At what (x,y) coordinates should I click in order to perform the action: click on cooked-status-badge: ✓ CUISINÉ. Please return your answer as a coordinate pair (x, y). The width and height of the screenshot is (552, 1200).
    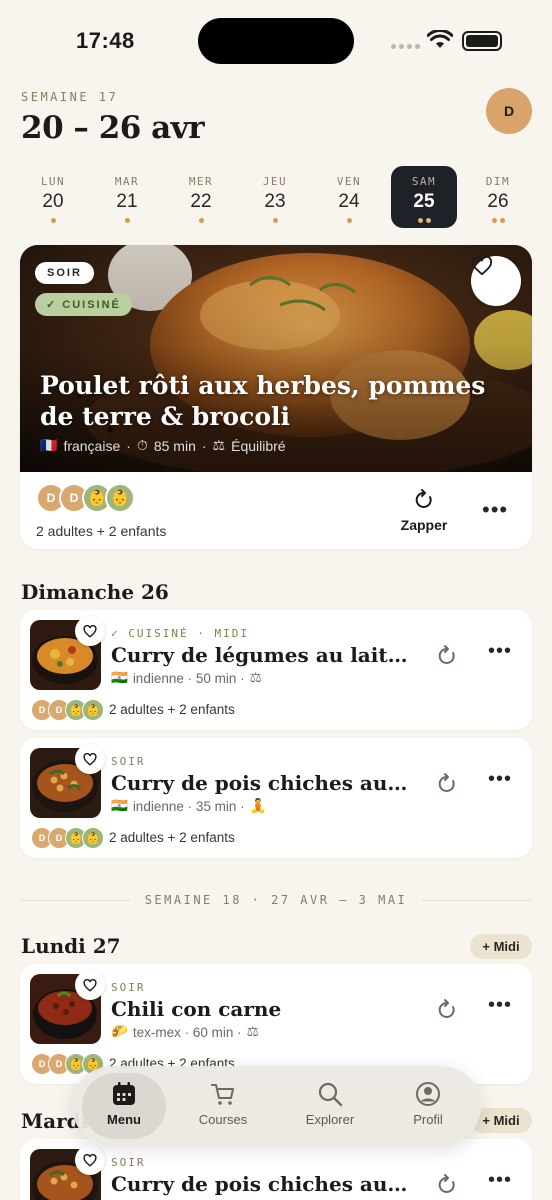
    Looking at the image, I should click on (83, 304).